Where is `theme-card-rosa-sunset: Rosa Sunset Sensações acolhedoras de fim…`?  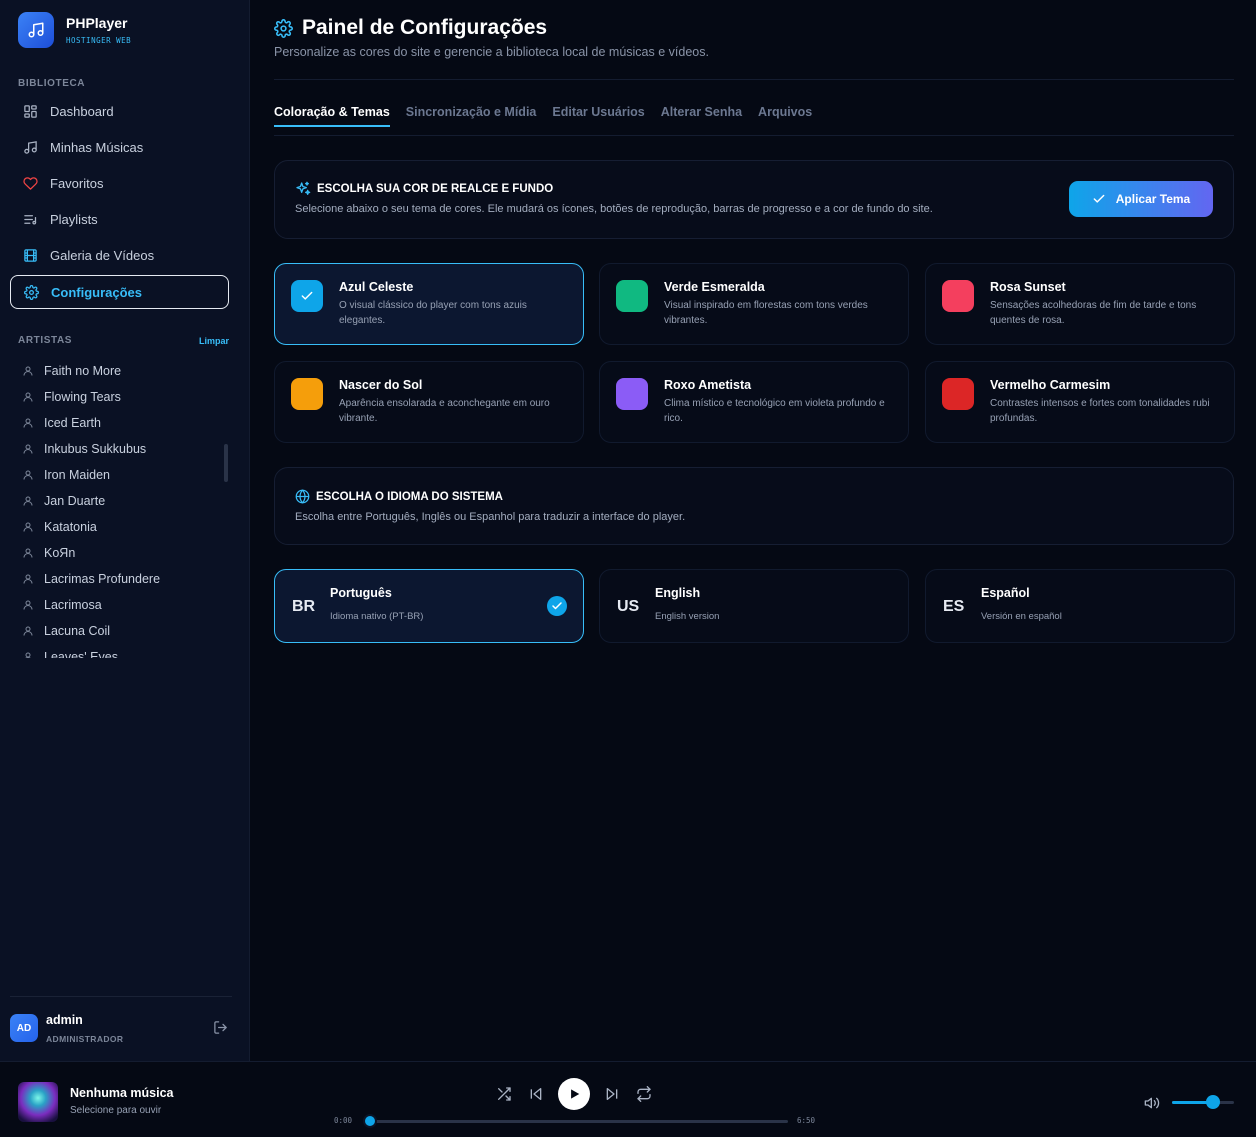 theme-card-rosa-sunset: Rosa Sunset Sensações acolhedoras de fim… is located at coordinates (1080, 304).